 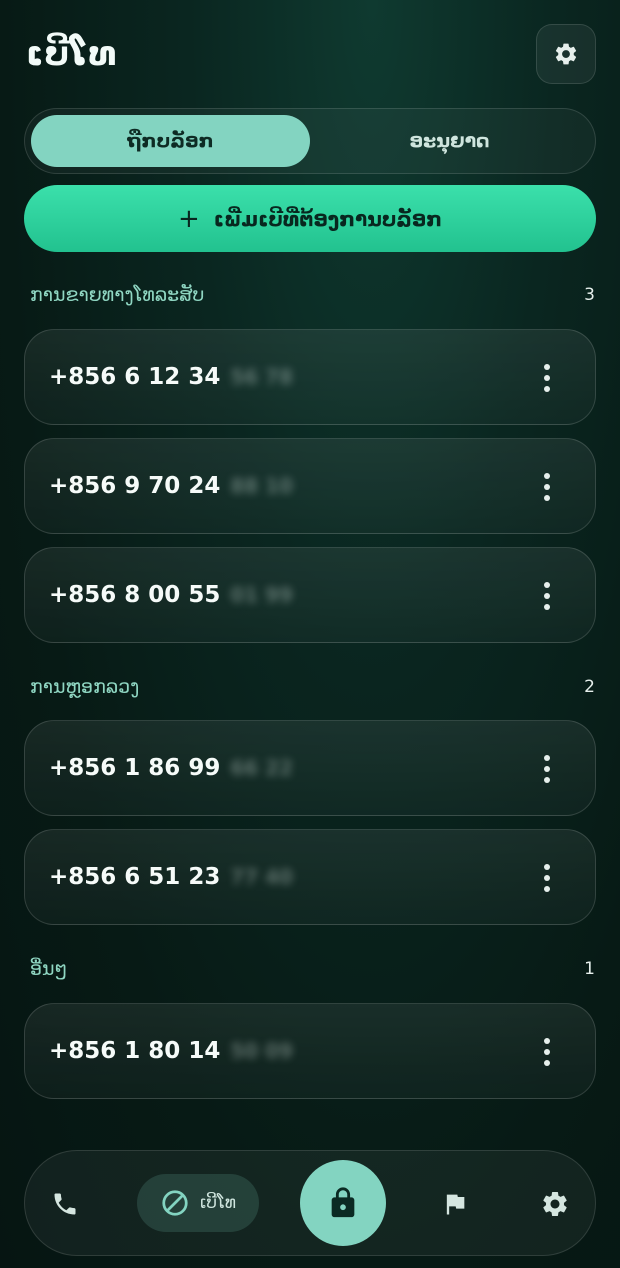 I want to click on section-title: ອື່ນໆ, so click(x=49, y=969).